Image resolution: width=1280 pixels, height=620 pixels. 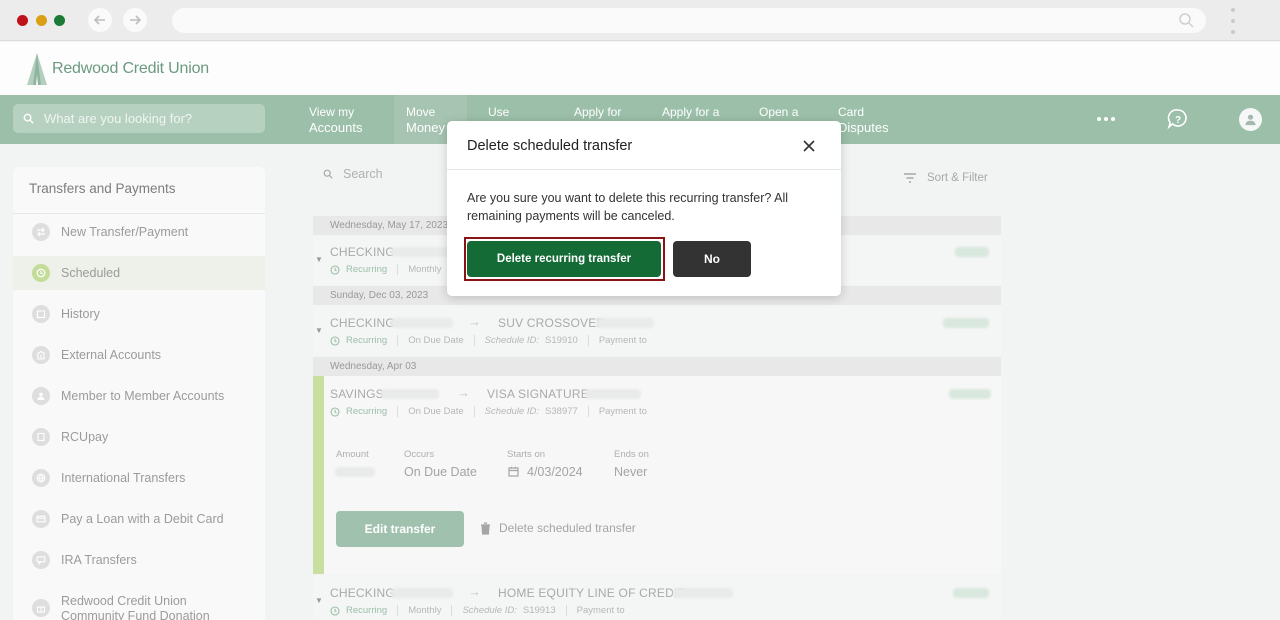 What do you see at coordinates (41, 232) in the screenshot?
I see `transfer-icon` at bounding box center [41, 232].